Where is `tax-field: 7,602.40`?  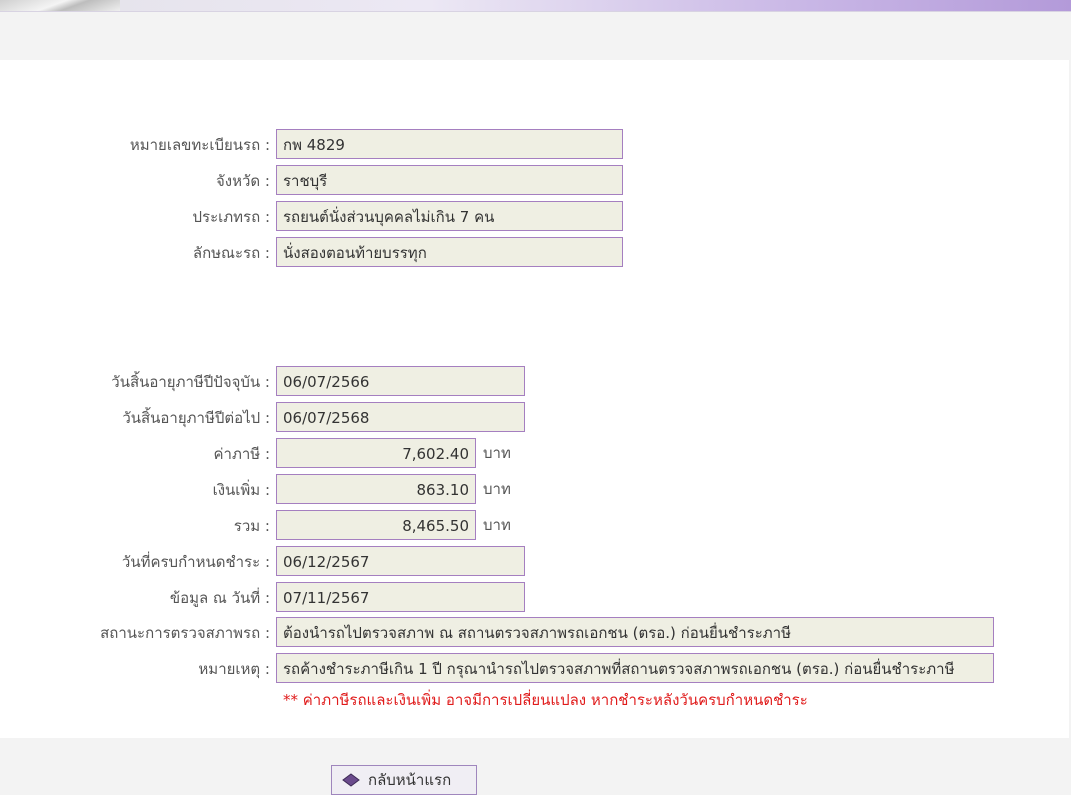 tax-field: 7,602.40 is located at coordinates (376, 453).